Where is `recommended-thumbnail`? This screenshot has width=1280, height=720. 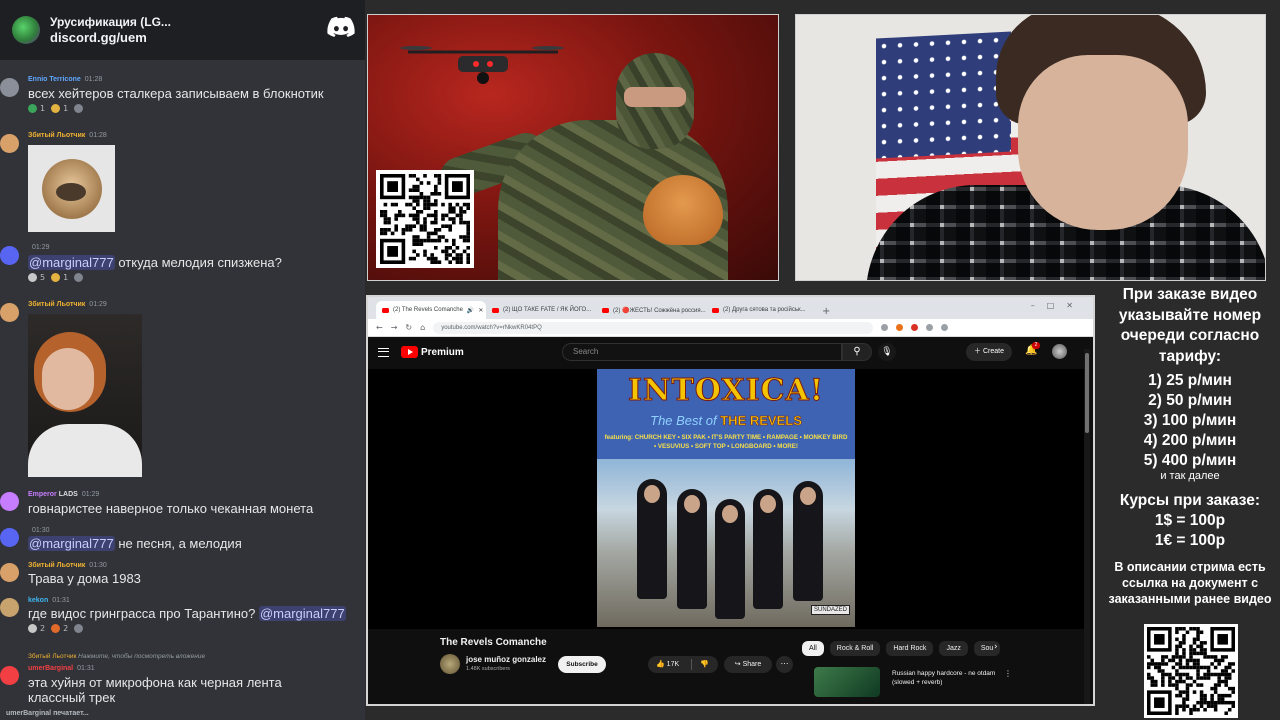
recommended-thumbnail is located at coordinates (847, 682).